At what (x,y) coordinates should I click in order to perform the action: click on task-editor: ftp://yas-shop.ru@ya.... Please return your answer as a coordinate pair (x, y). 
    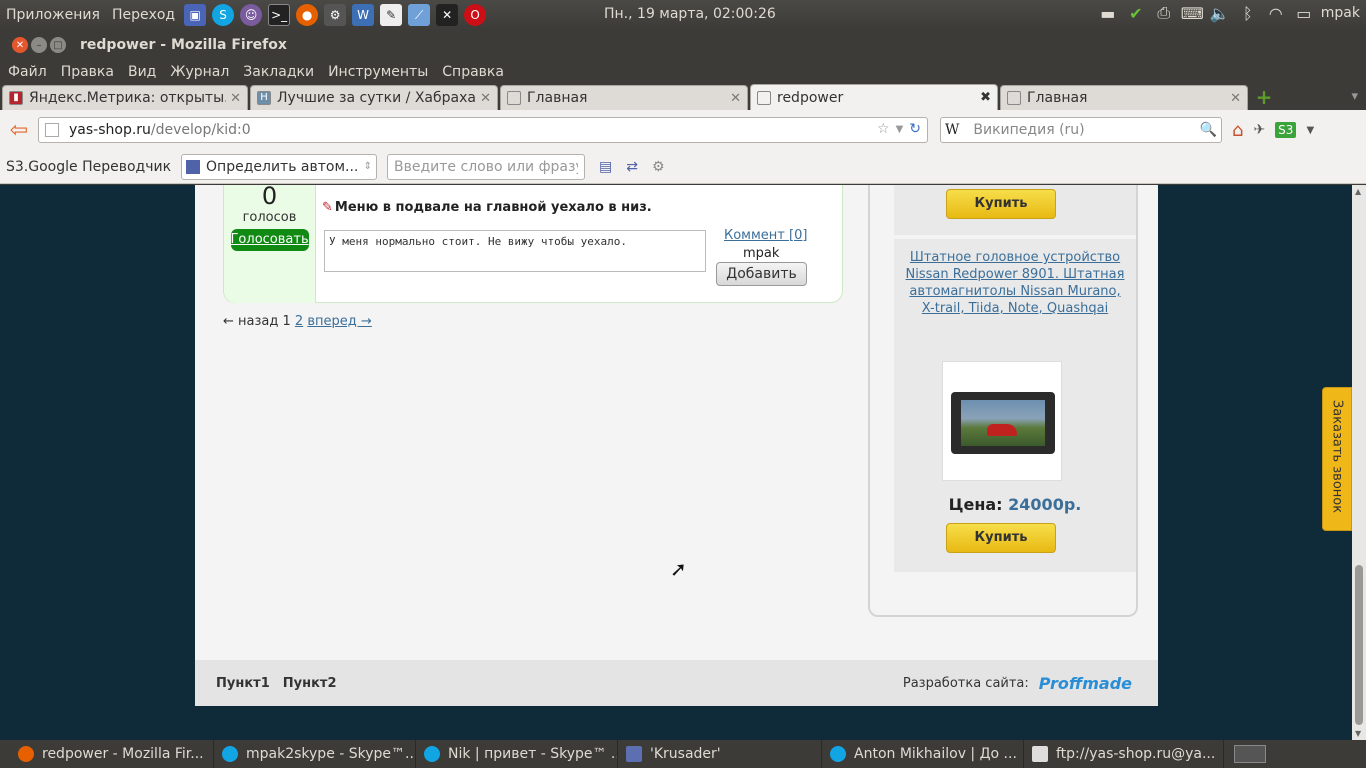
    Looking at the image, I should click on (1124, 754).